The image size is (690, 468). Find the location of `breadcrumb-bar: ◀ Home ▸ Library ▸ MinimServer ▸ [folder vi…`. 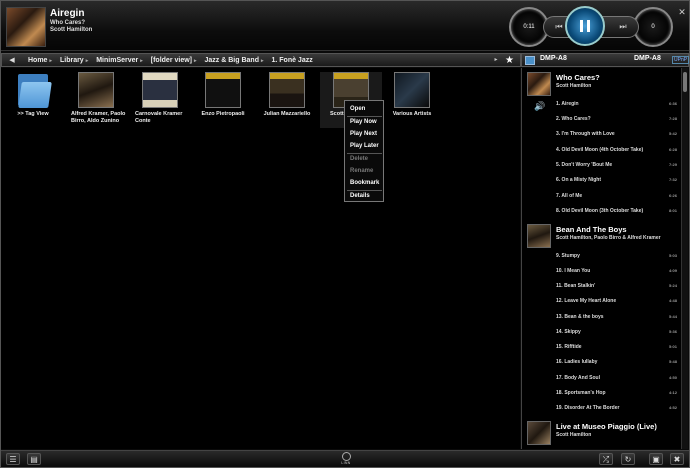

breadcrumb-bar: ◀ Home ▸ Library ▸ MinimServer ▸ [folder vi… is located at coordinates (261, 60).